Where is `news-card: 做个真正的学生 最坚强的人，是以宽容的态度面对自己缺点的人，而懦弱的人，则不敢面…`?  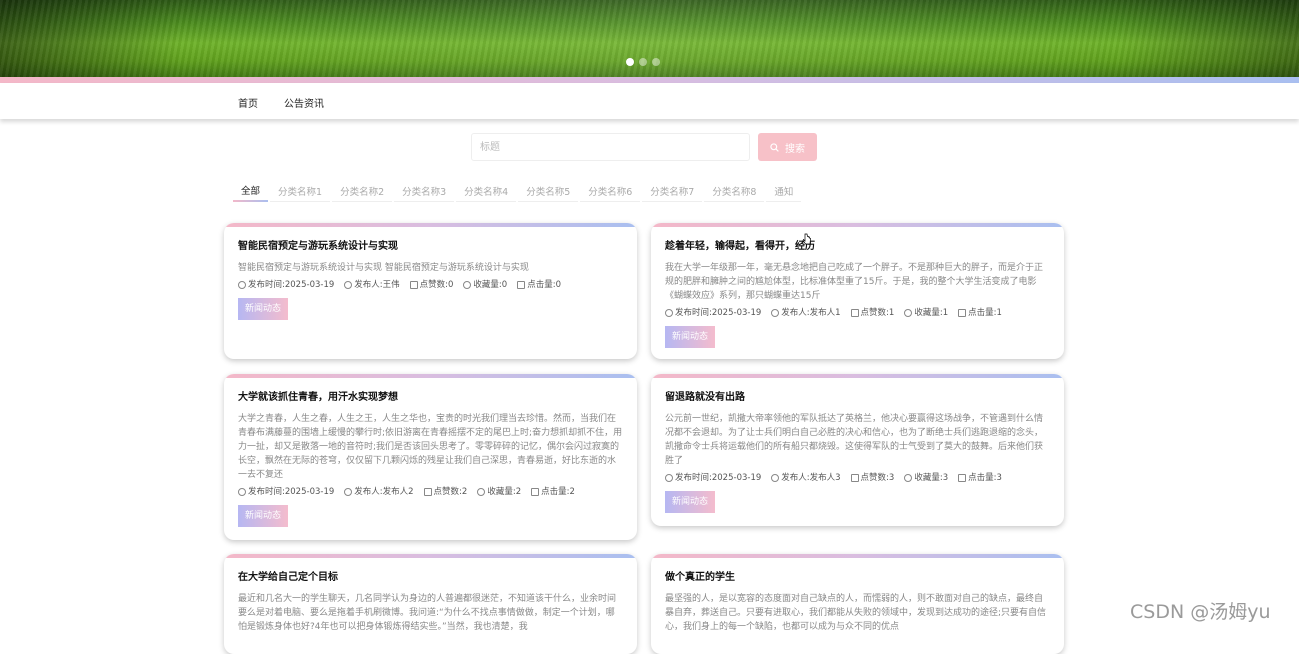 news-card: 做个真正的学生 最坚强的人，是以宽容的态度面对自己缺点的人，而懦弱的人，则不敢面… is located at coordinates (857, 604).